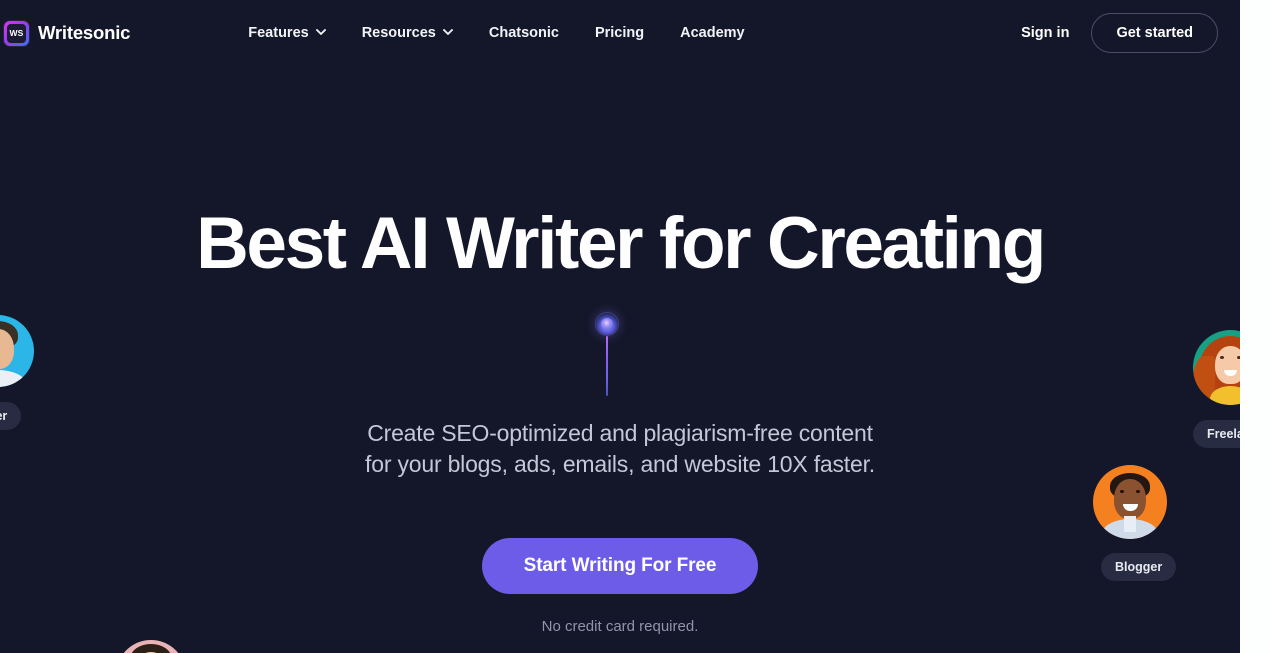  I want to click on nav-item-label: Features, so click(278, 33).